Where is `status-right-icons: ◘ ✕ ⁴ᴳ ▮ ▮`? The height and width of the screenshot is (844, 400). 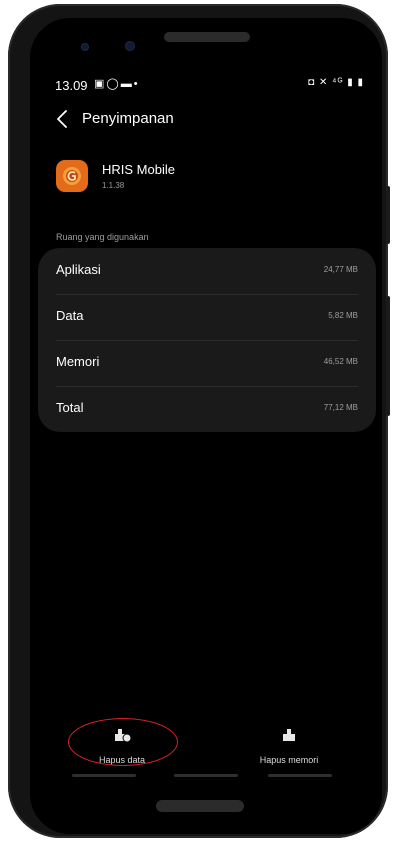 status-right-icons: ◘ ✕ ⁴ᴳ ▮ ▮ is located at coordinates (336, 82).